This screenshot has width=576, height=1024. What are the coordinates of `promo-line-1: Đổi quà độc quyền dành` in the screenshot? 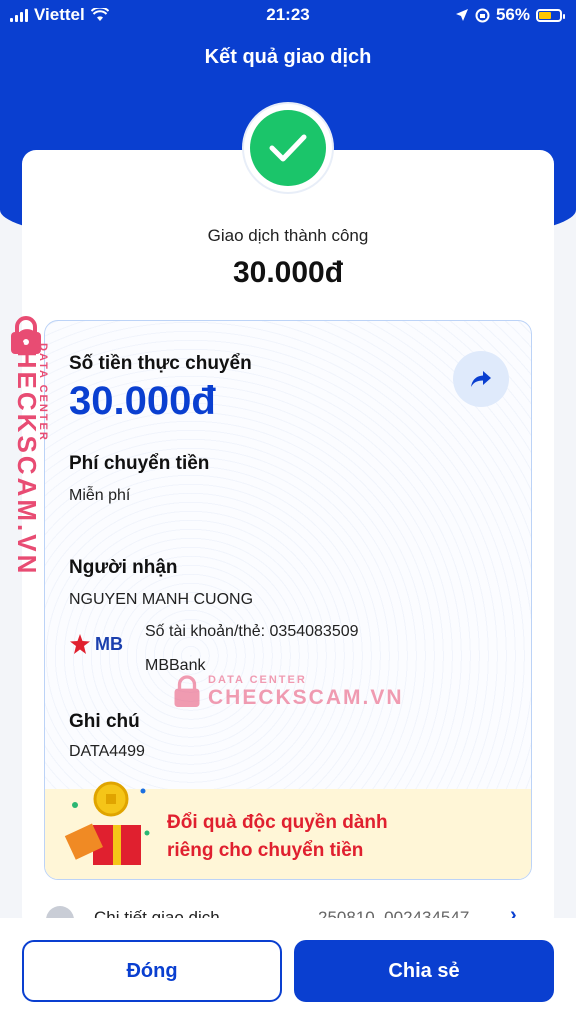 It's located at (277, 822).